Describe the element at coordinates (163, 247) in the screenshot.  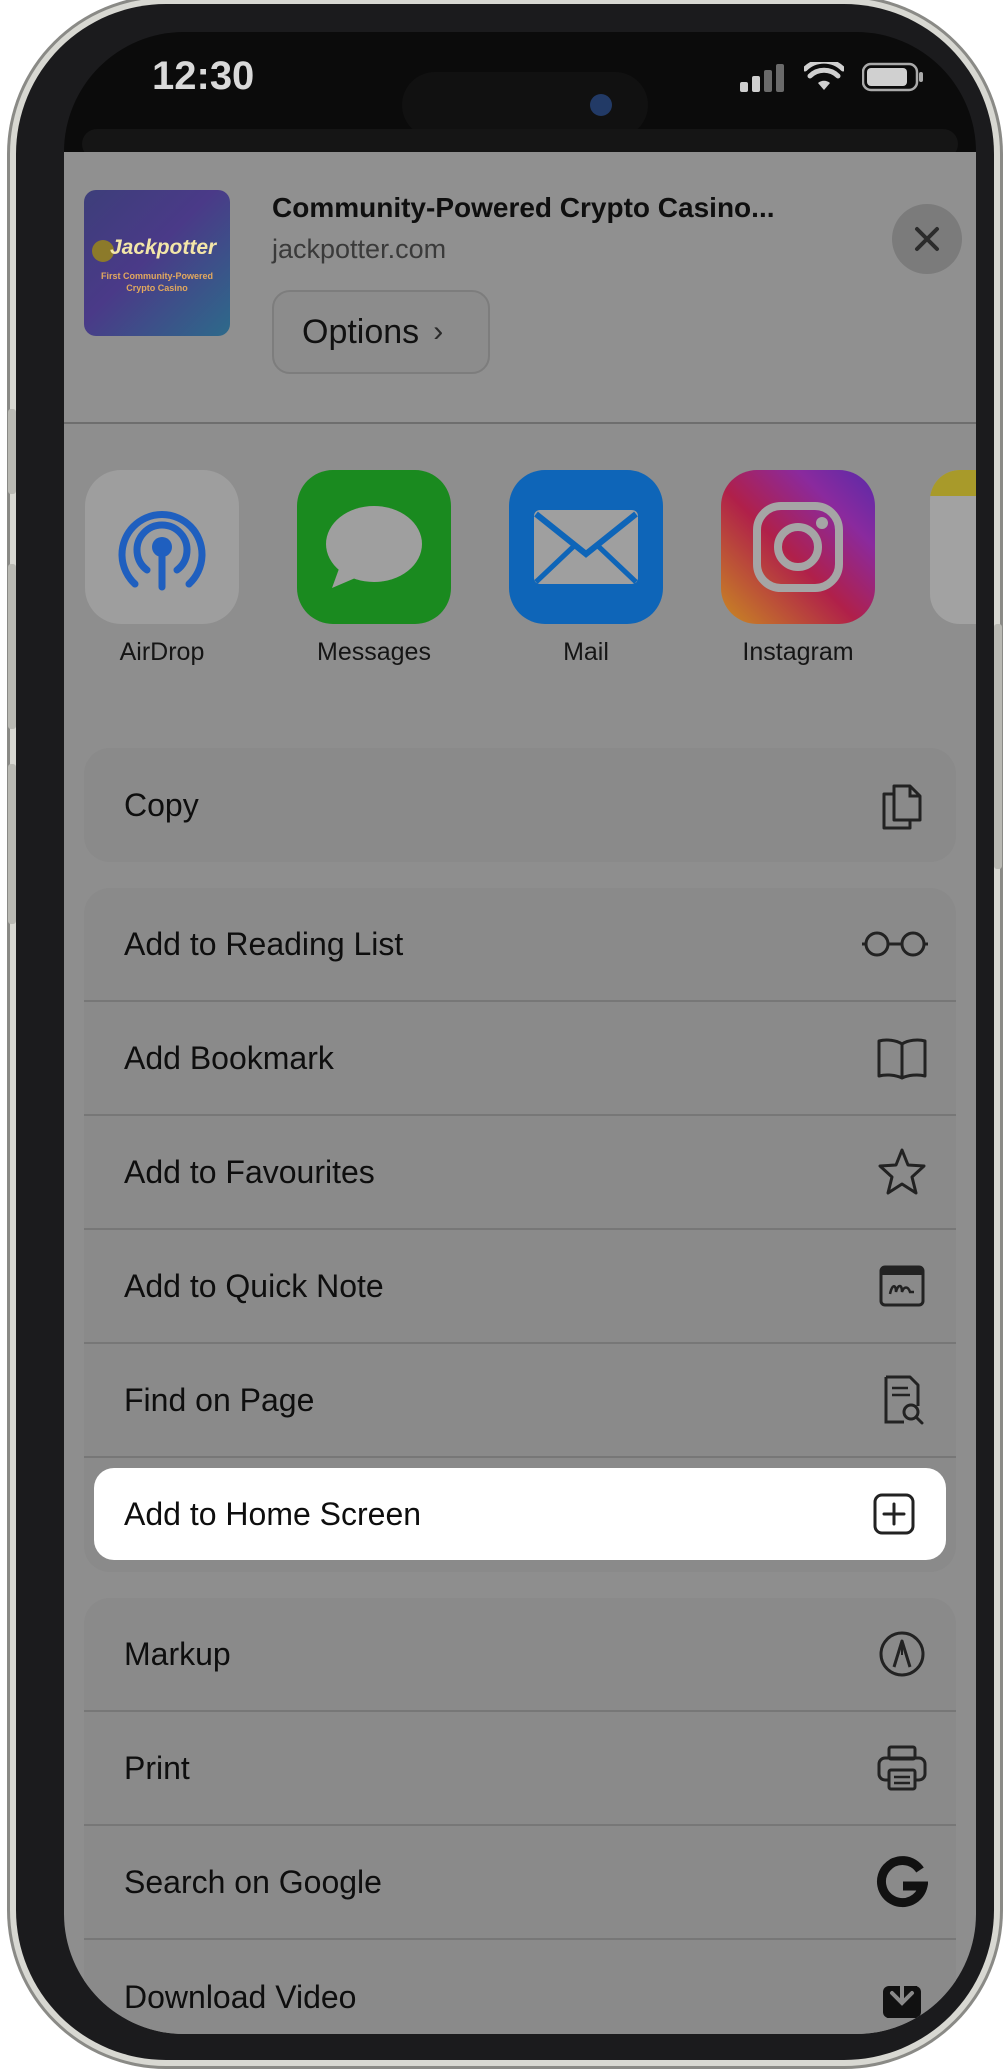
I see `thumbnail-title: Jackpotter` at that location.